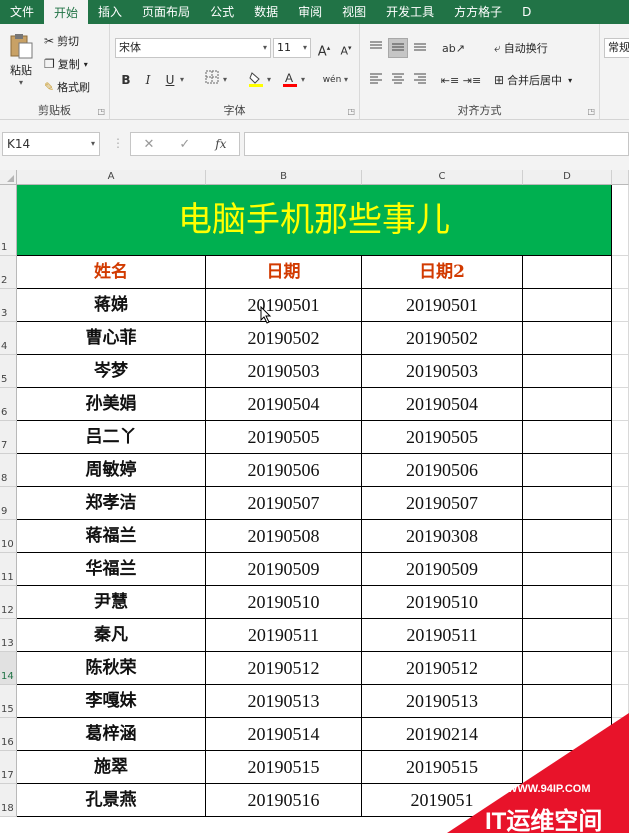 The width and height of the screenshot is (629, 833). I want to click on table-cell: 20190504, so click(442, 404).